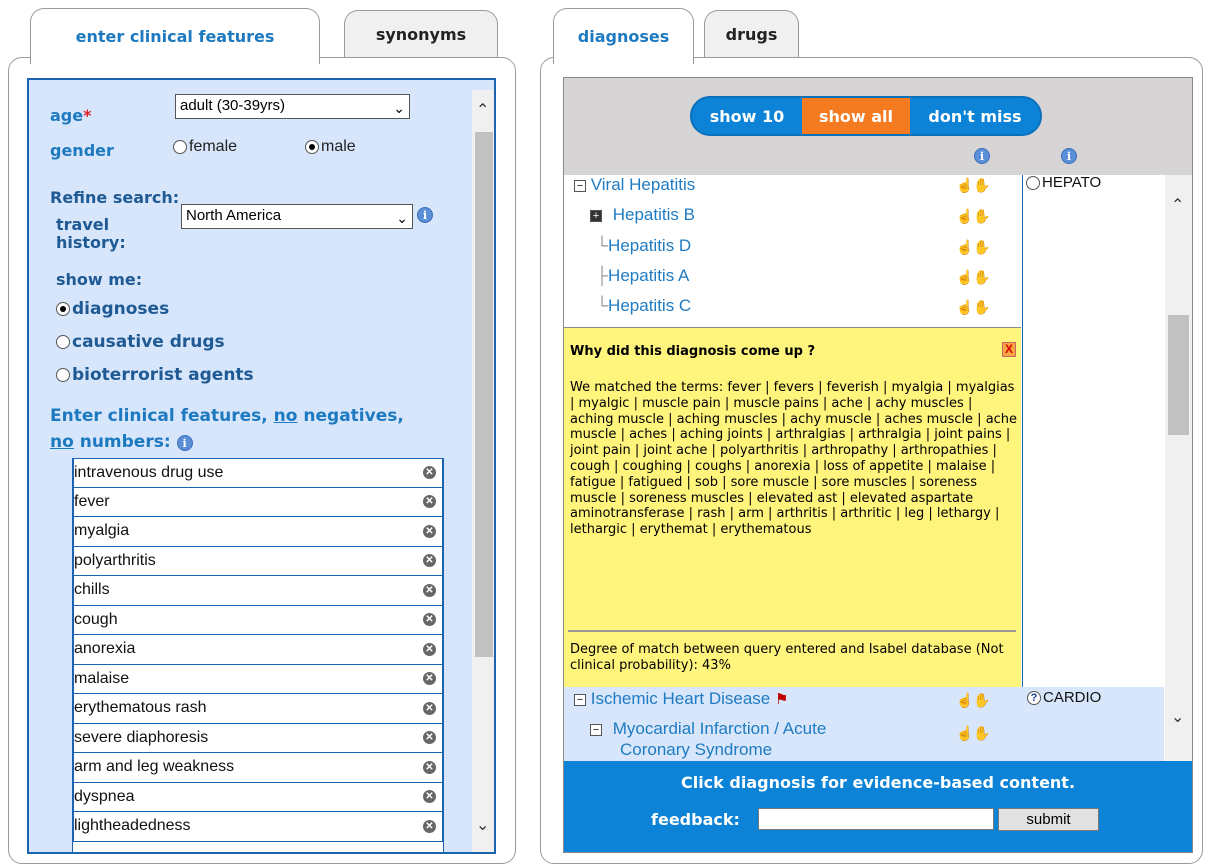  Describe the element at coordinates (233, 105) in the screenshot. I see `age-select-value: adult (30-39yrs)` at that location.